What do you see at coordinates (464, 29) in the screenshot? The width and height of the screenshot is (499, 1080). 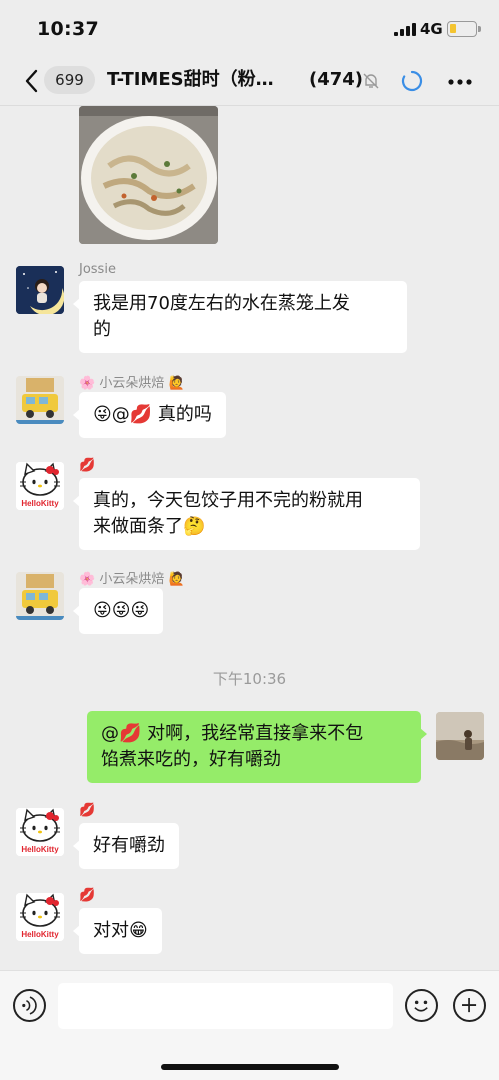 I see `battery-icon` at bounding box center [464, 29].